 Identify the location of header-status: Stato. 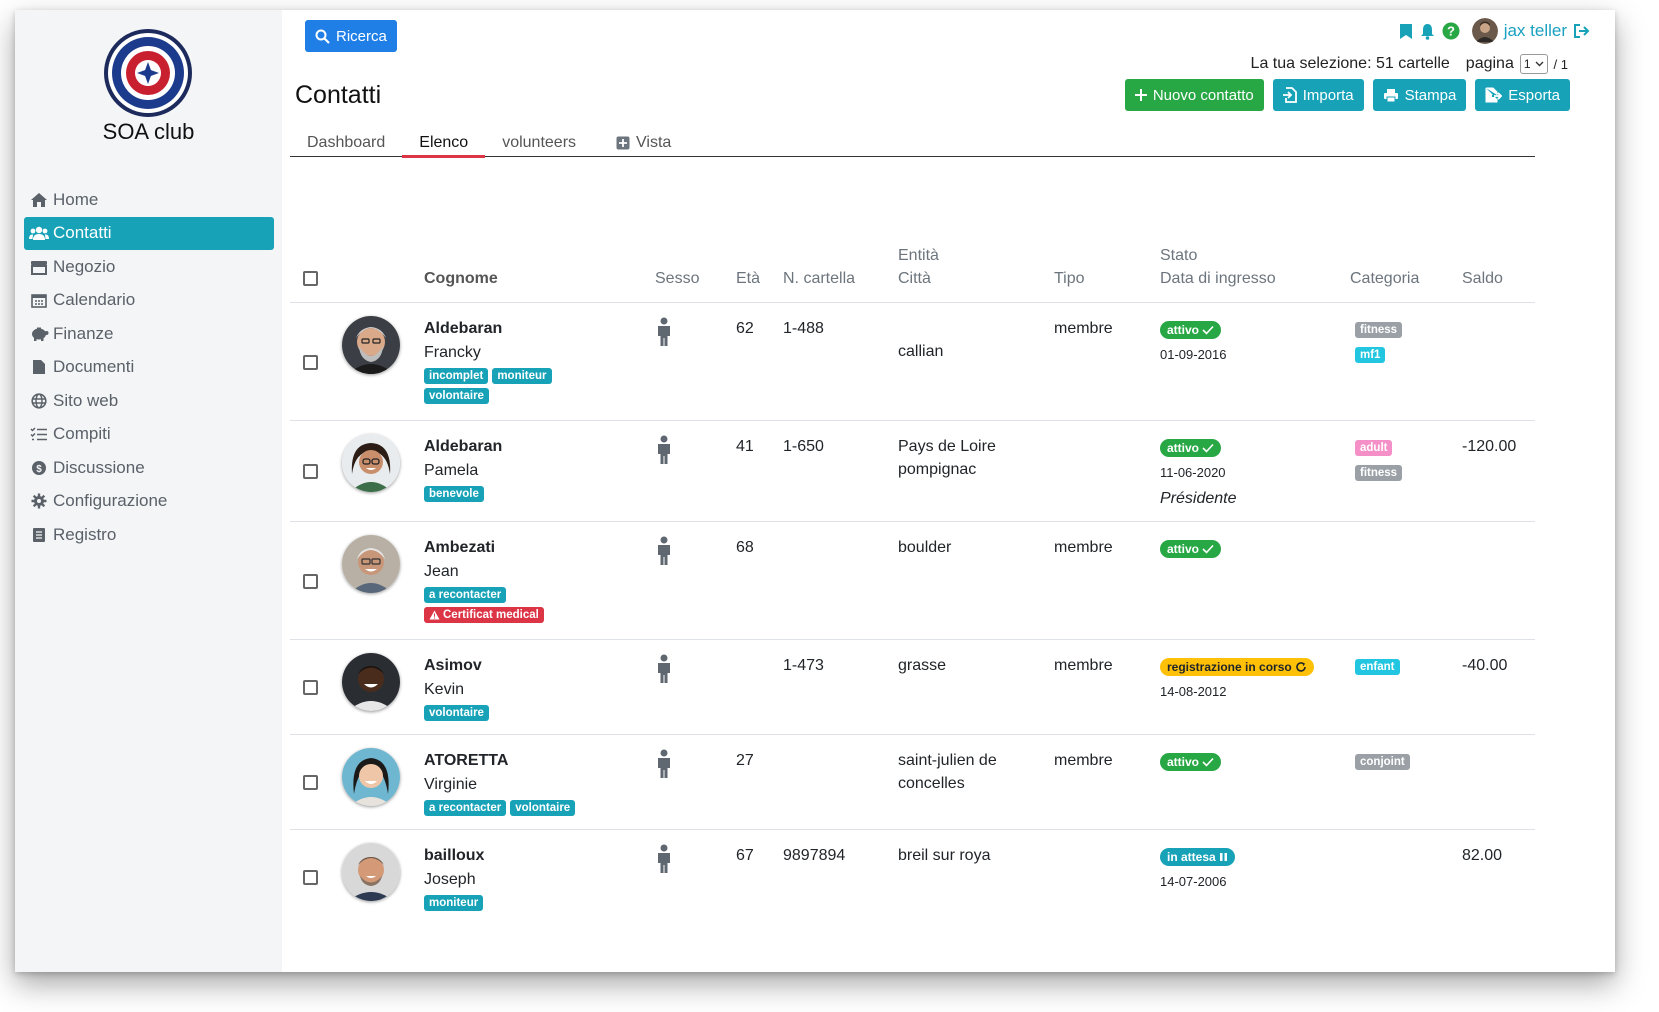
(1178, 256).